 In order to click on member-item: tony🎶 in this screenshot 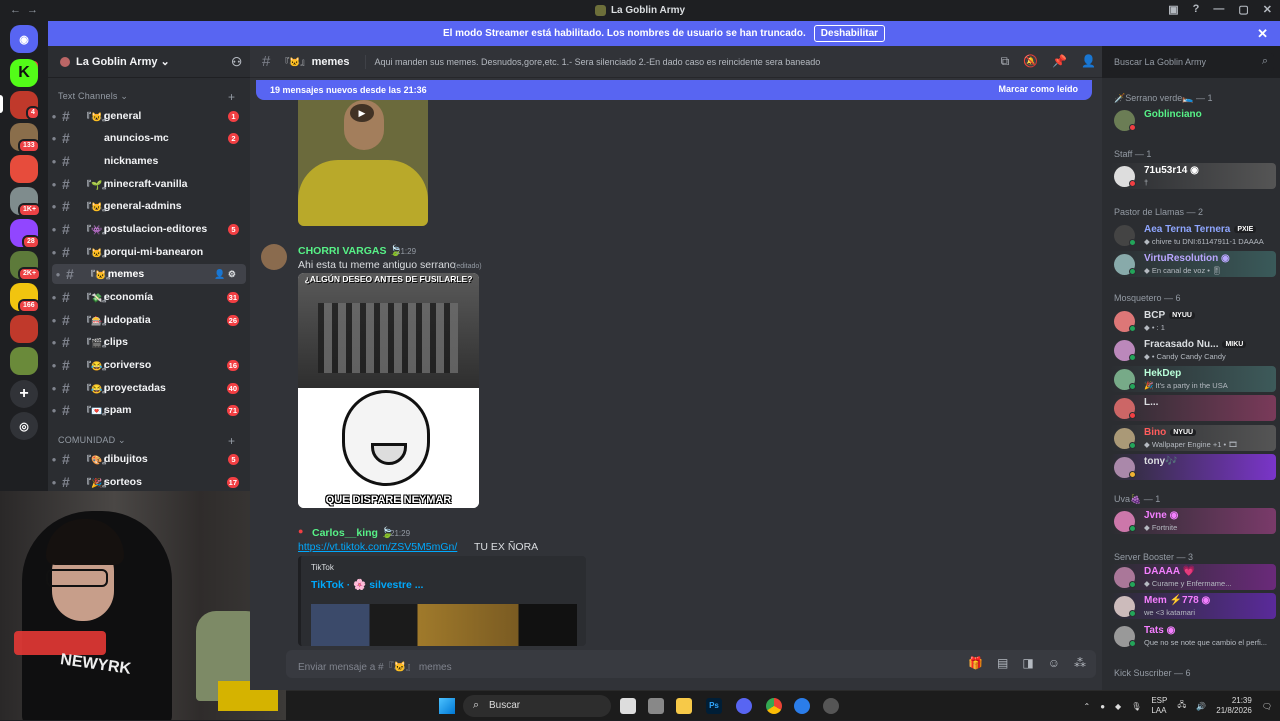, I will do `click(1193, 467)`.